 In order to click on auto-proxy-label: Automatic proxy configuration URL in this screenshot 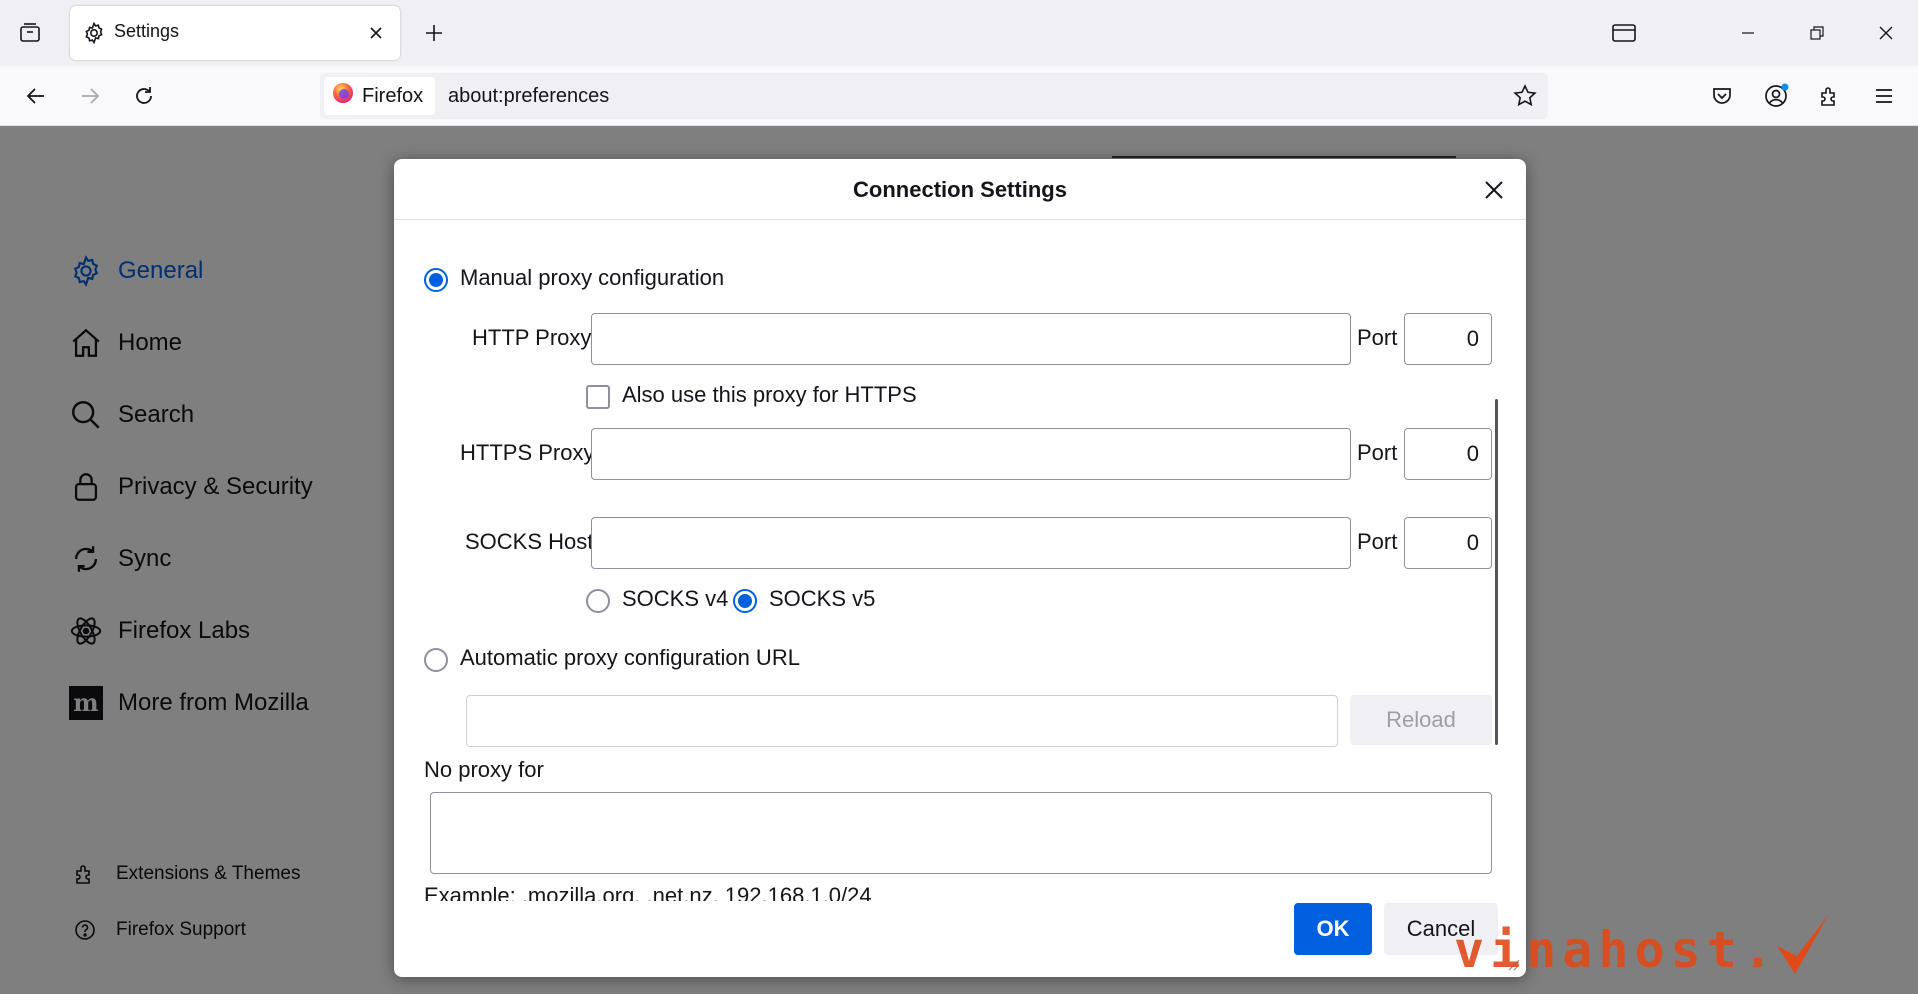, I will do `click(630, 658)`.